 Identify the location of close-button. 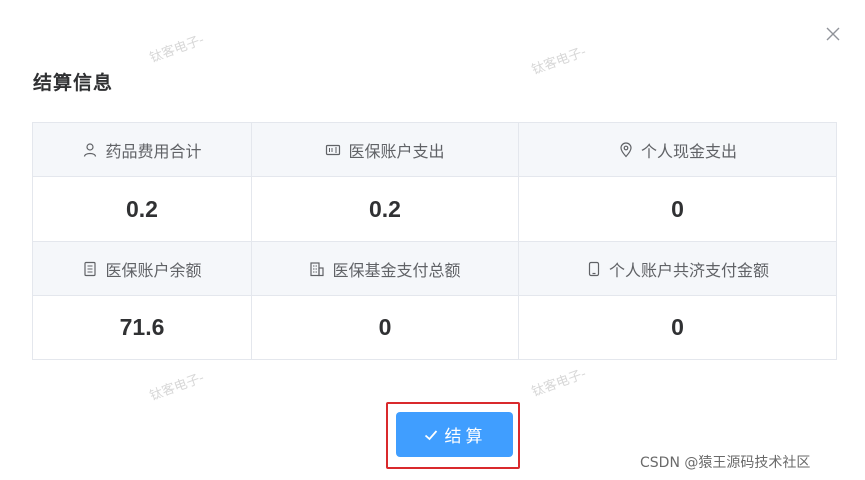
(833, 35).